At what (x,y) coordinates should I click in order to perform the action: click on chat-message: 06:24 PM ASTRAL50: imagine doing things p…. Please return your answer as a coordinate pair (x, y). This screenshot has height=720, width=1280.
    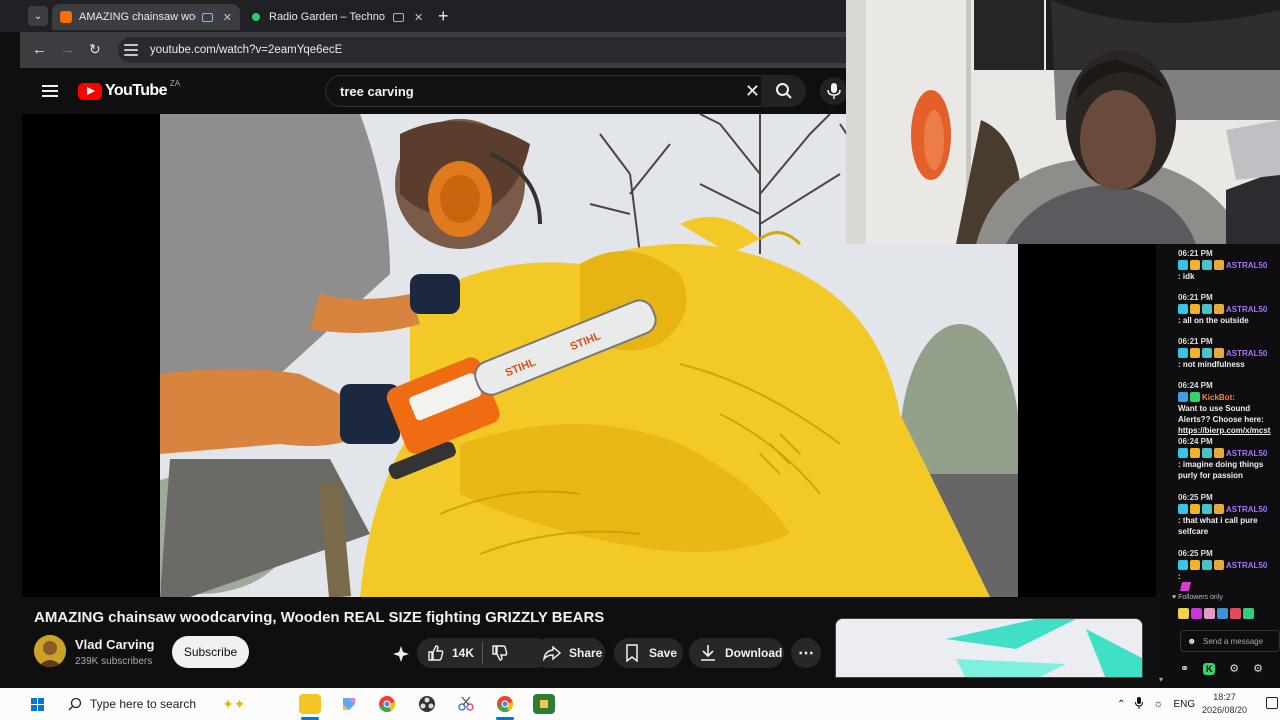
    Looking at the image, I should click on (1229, 458).